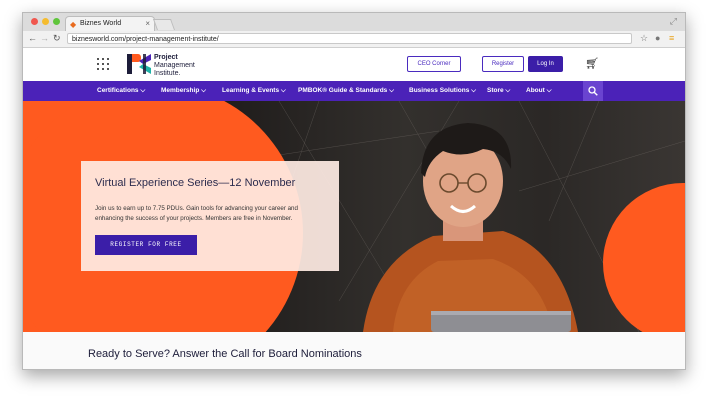 This screenshot has height=400, width=706. Describe the element at coordinates (545, 64) in the screenshot. I see `login-button: Log In` at that location.